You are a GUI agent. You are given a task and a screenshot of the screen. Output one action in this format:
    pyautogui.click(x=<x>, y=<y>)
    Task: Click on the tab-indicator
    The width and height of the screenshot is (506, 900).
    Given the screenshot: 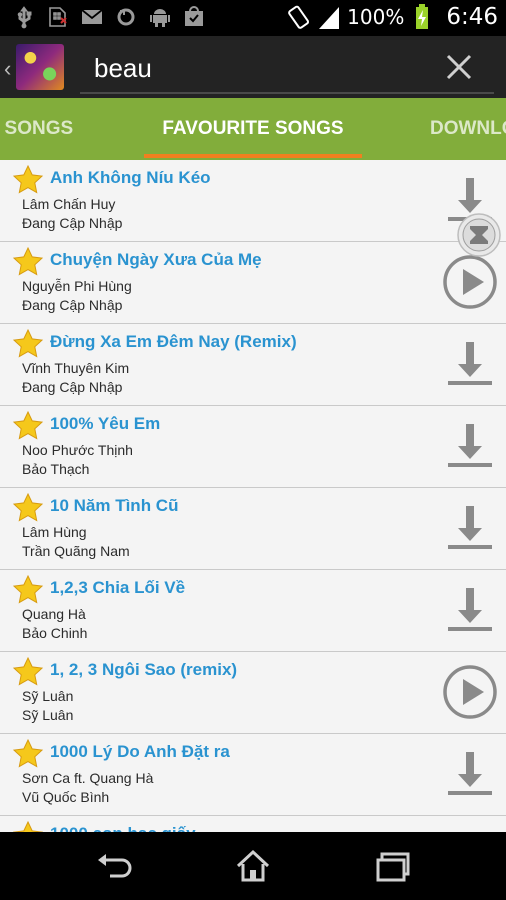 What is the action you would take?
    pyautogui.click(x=253, y=156)
    